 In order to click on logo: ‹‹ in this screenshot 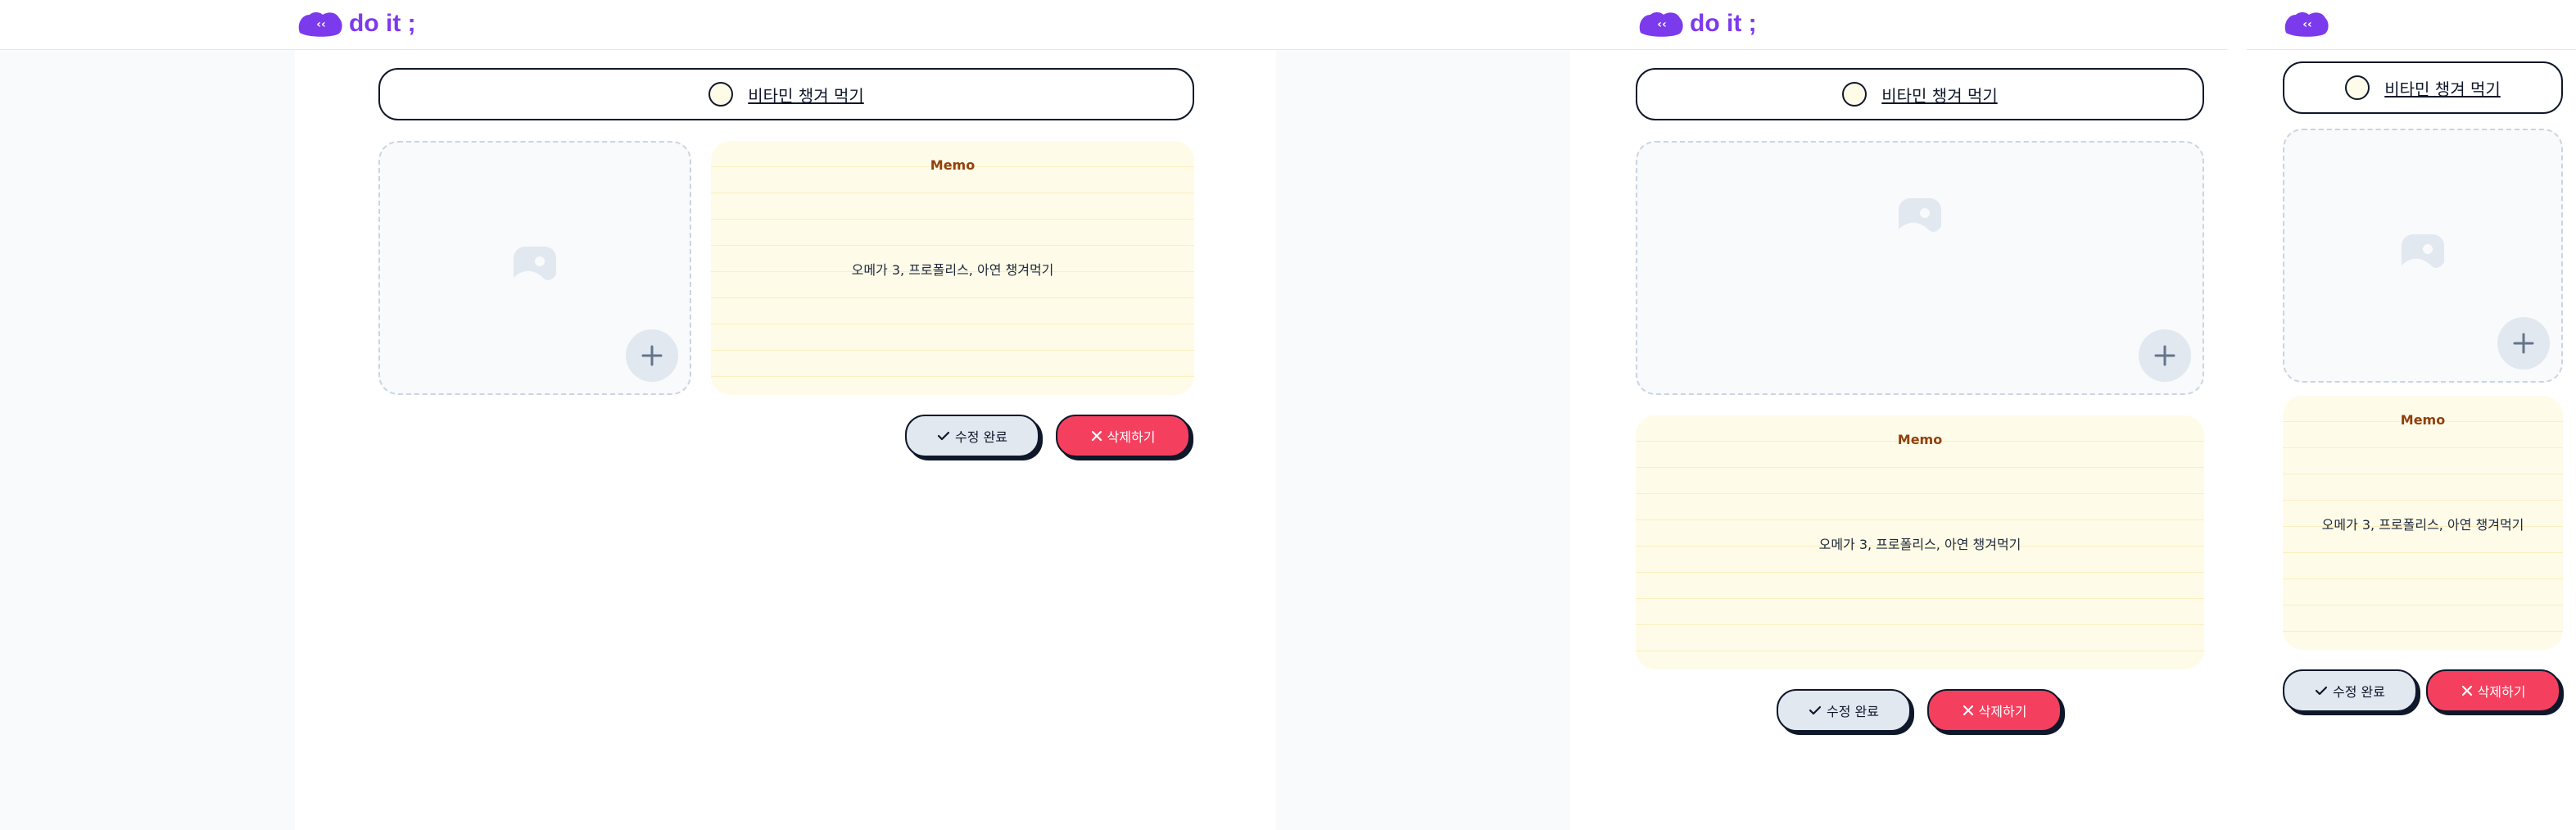, I will do `click(2306, 24)`.